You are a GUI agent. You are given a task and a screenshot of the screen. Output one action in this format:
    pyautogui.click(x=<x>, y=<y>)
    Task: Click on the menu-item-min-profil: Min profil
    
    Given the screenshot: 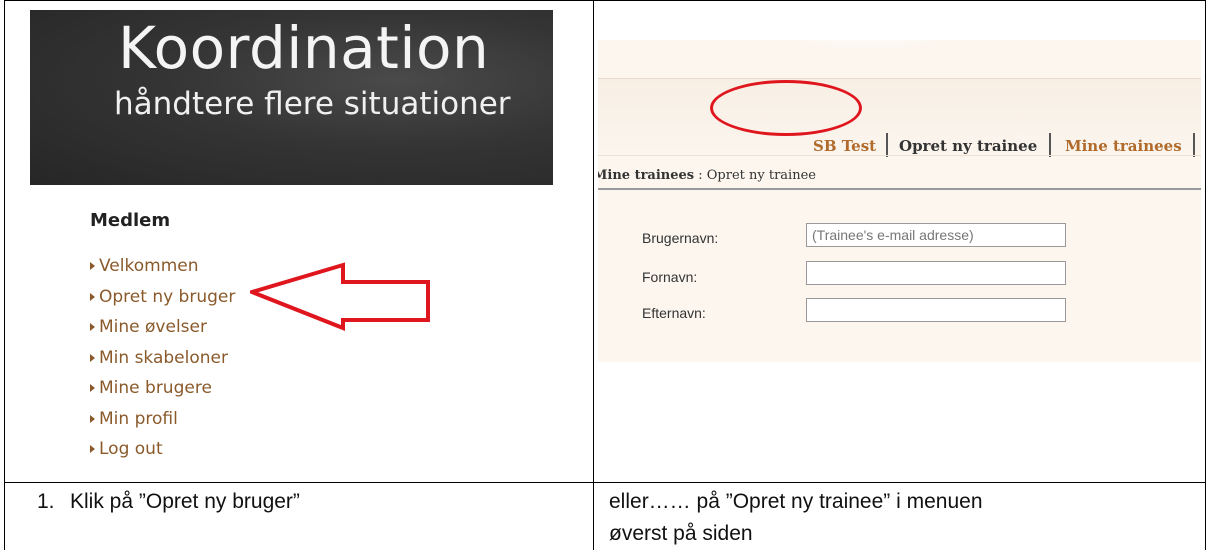 What is the action you would take?
    pyautogui.click(x=162, y=421)
    